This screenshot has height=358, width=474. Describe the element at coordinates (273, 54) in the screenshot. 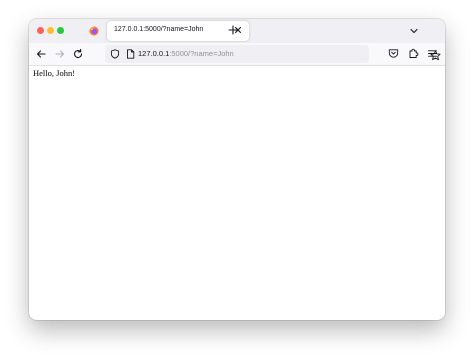

I see `url-bar: 127.0.0.1:5000/?name=John` at that location.